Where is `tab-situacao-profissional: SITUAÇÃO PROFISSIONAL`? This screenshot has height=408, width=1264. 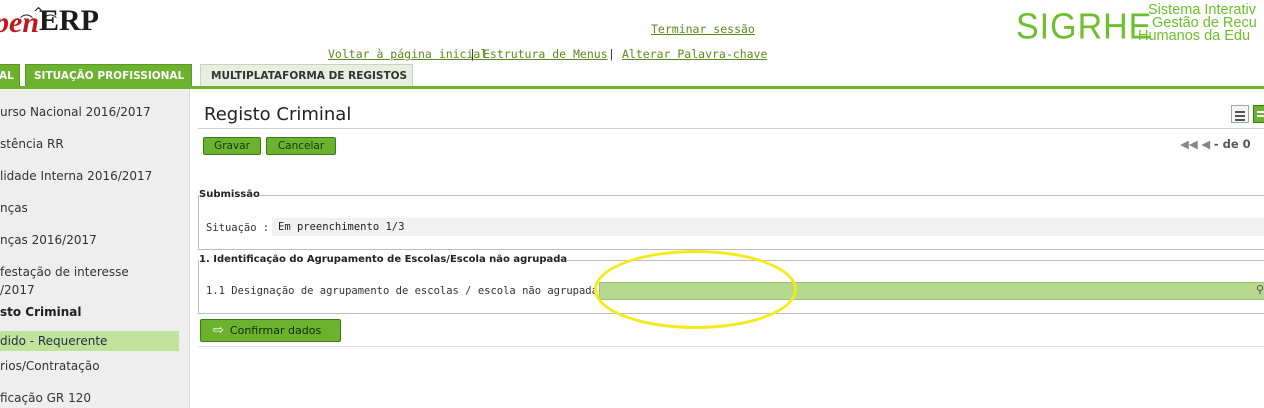 tab-situacao-profissional: SITUAÇÃO PROFISSIONAL is located at coordinates (108, 76).